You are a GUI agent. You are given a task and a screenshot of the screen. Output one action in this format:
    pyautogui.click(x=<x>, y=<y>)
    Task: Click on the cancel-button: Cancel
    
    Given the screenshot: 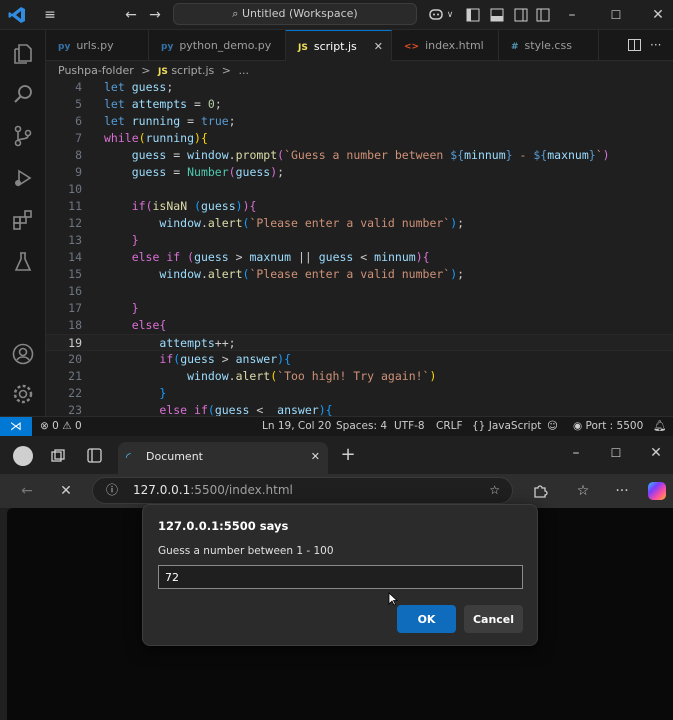 What is the action you would take?
    pyautogui.click(x=493, y=619)
    